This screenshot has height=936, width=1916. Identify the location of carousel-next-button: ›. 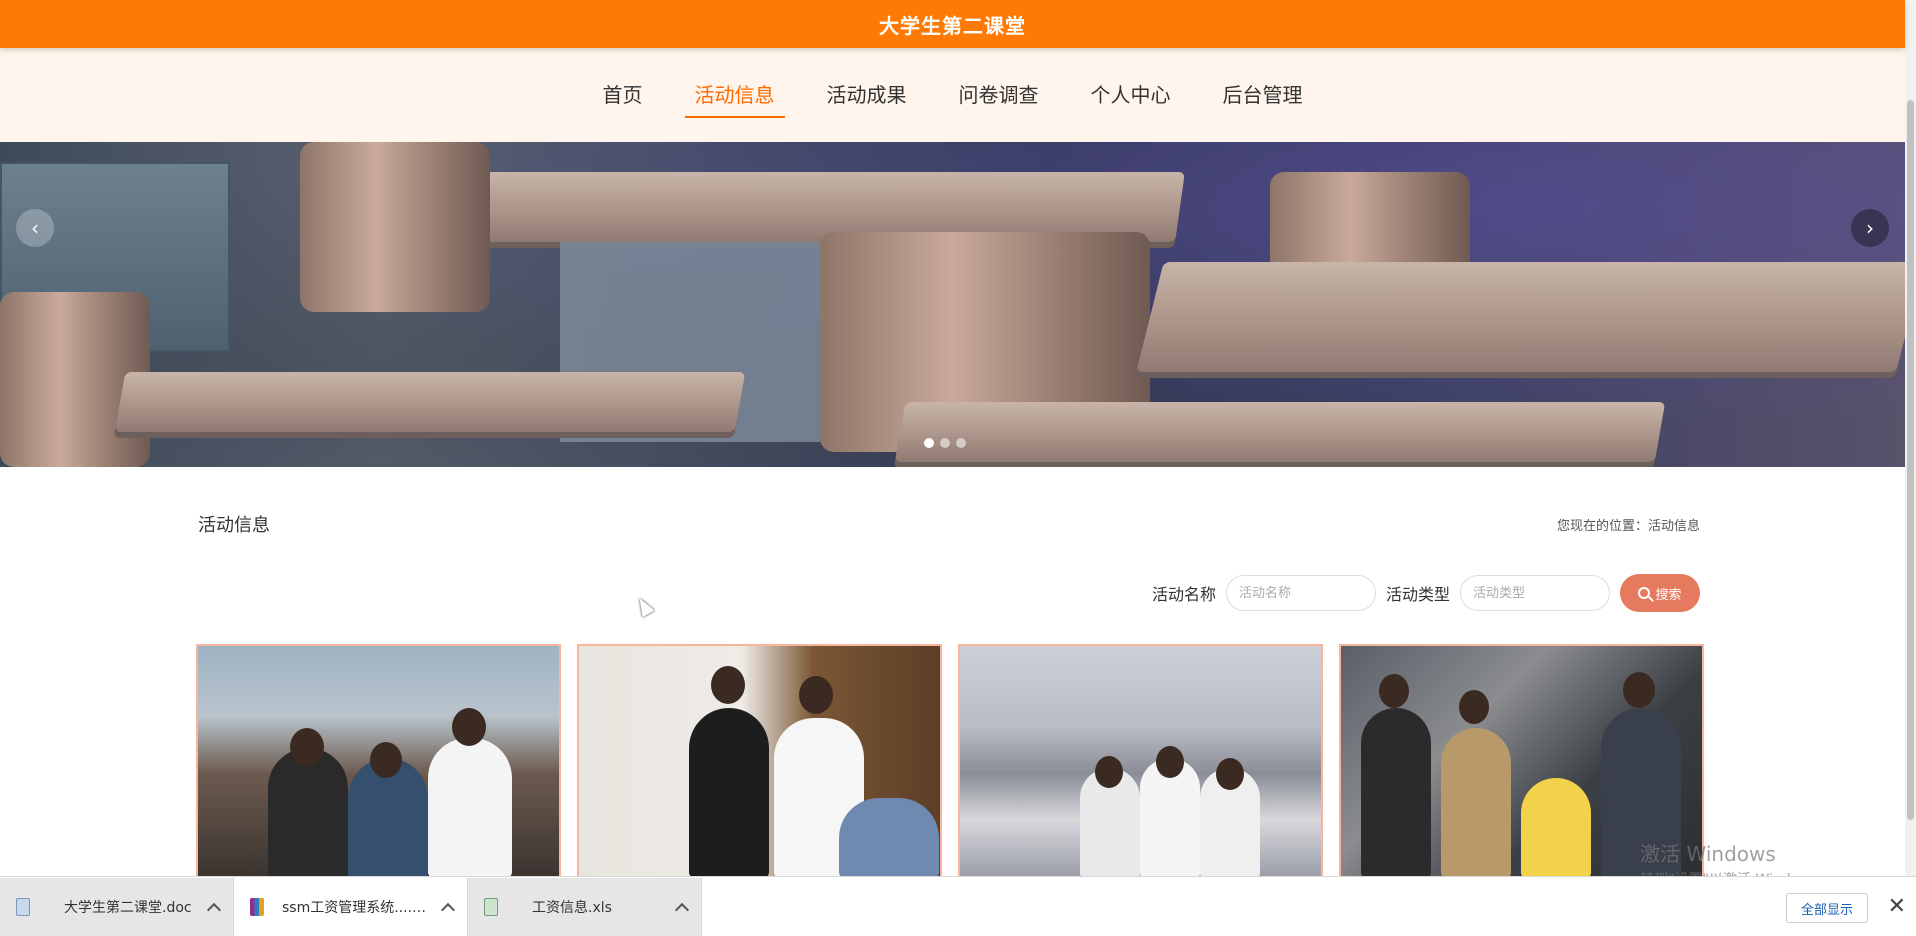
(1870, 228).